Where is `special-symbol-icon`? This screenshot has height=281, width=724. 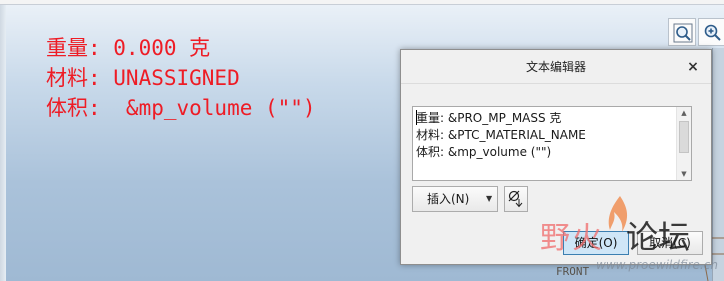 special-symbol-icon is located at coordinates (515, 199).